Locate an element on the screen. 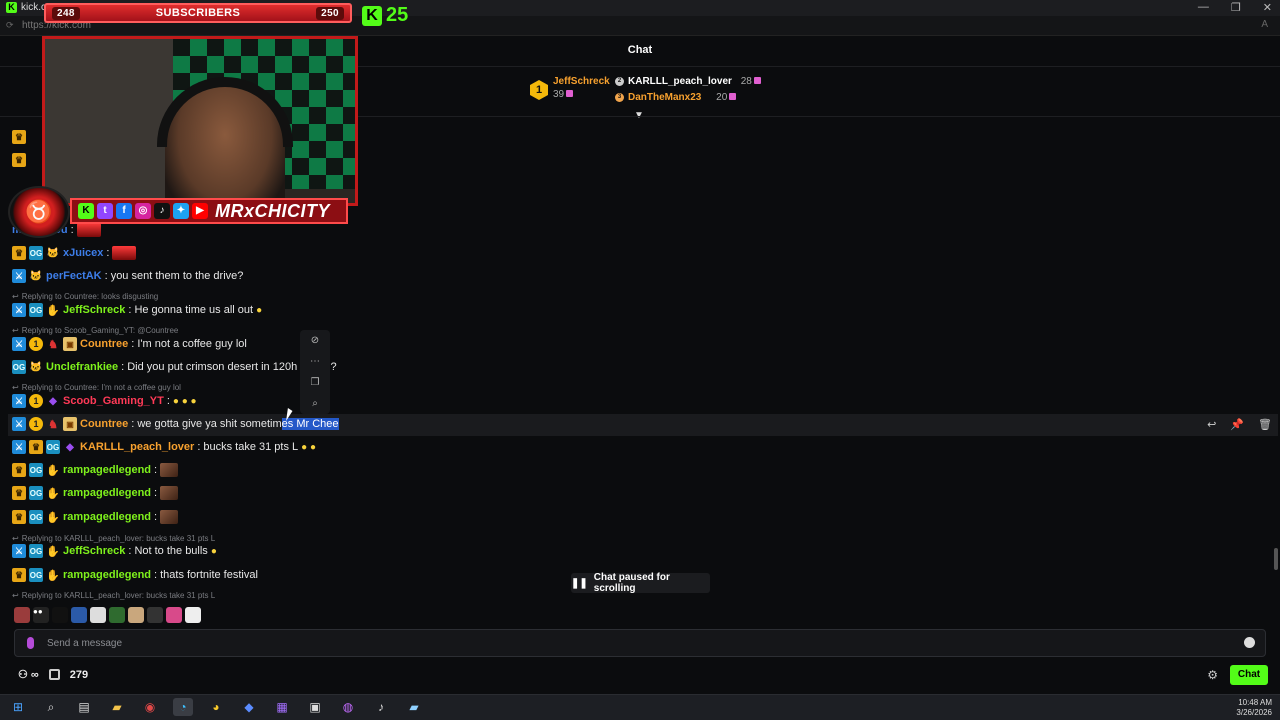 The image size is (1280, 720). minimize-button: — is located at coordinates (1203, 7).